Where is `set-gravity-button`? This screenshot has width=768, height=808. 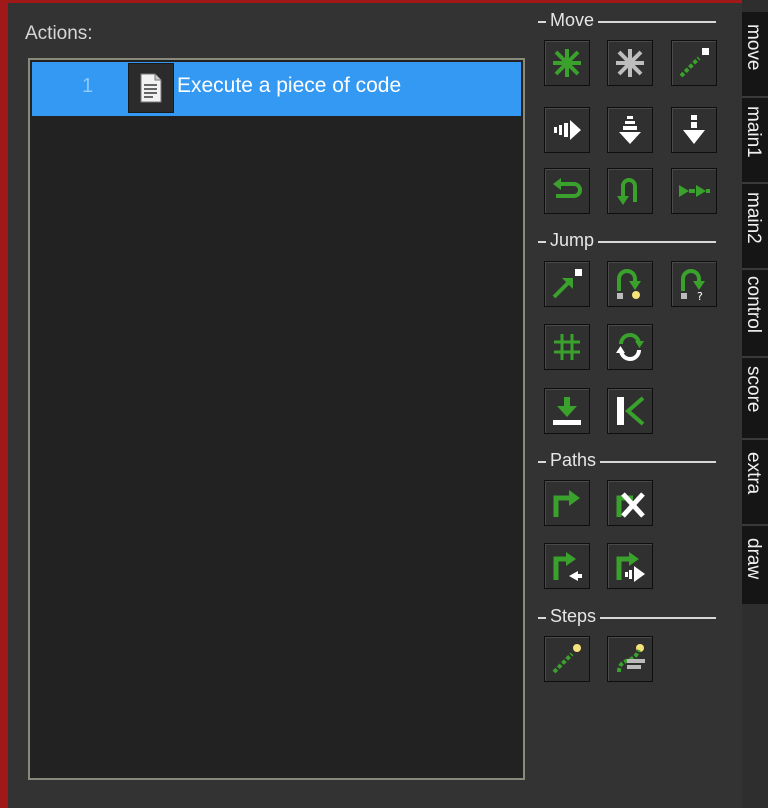 set-gravity-button is located at coordinates (694, 130).